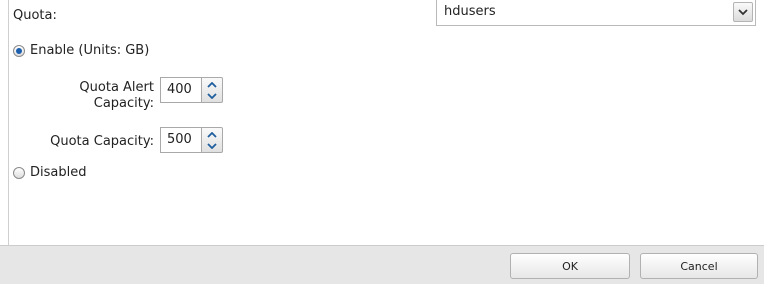 The height and width of the screenshot is (284, 764). I want to click on quota-alert-label-line1: Quota Alert, so click(116, 87).